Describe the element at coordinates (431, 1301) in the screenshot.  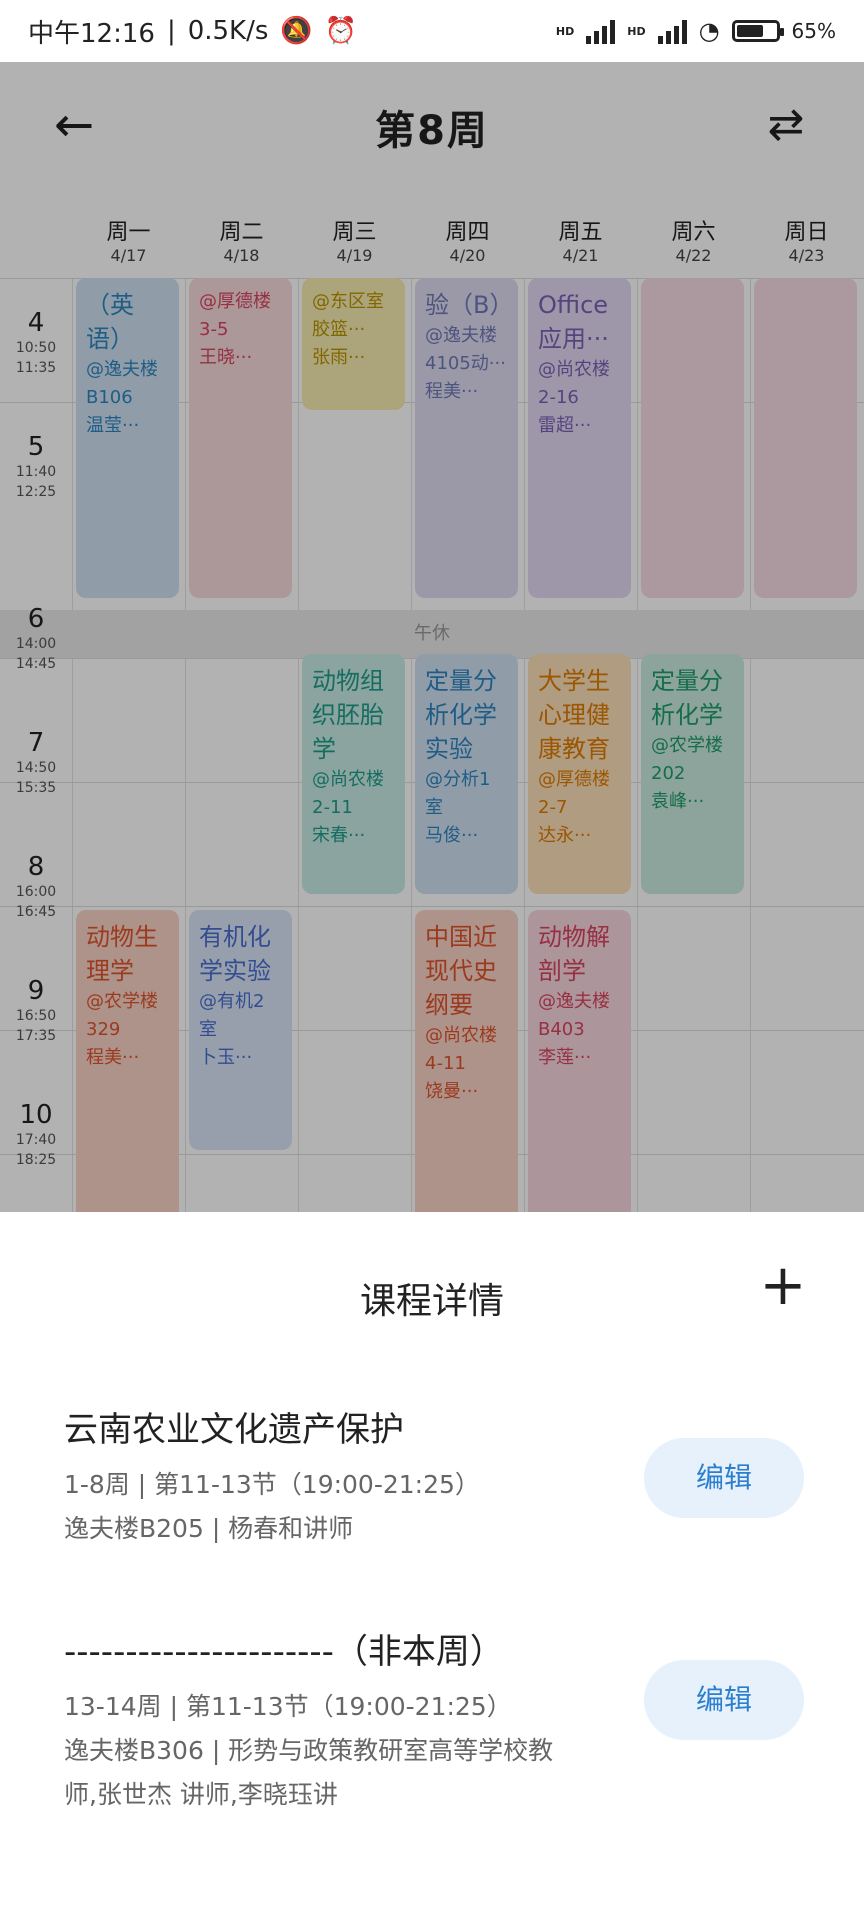
I see `sheet-title: 课程详情` at that location.